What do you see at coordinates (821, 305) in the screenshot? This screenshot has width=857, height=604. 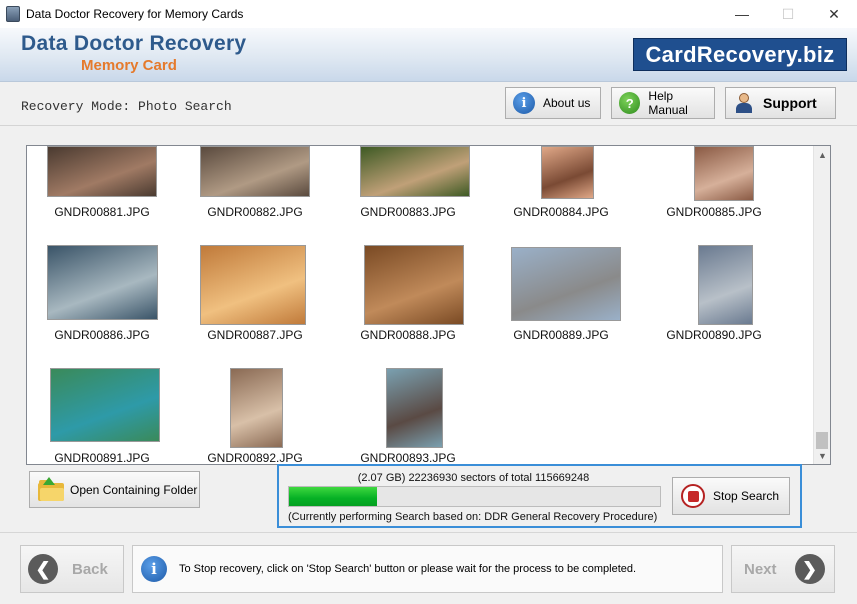 I see `gallery-scrollbar: ▲ ▼` at bounding box center [821, 305].